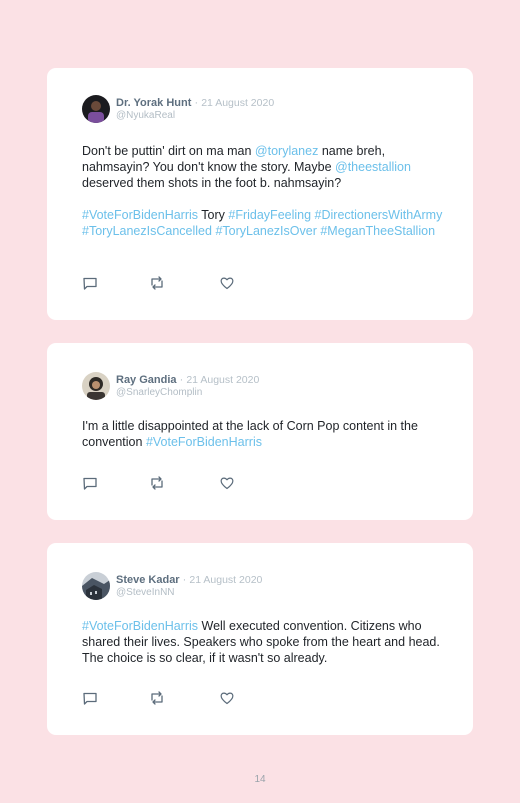  What do you see at coordinates (260, 779) in the screenshot?
I see `page-number: 14` at bounding box center [260, 779].